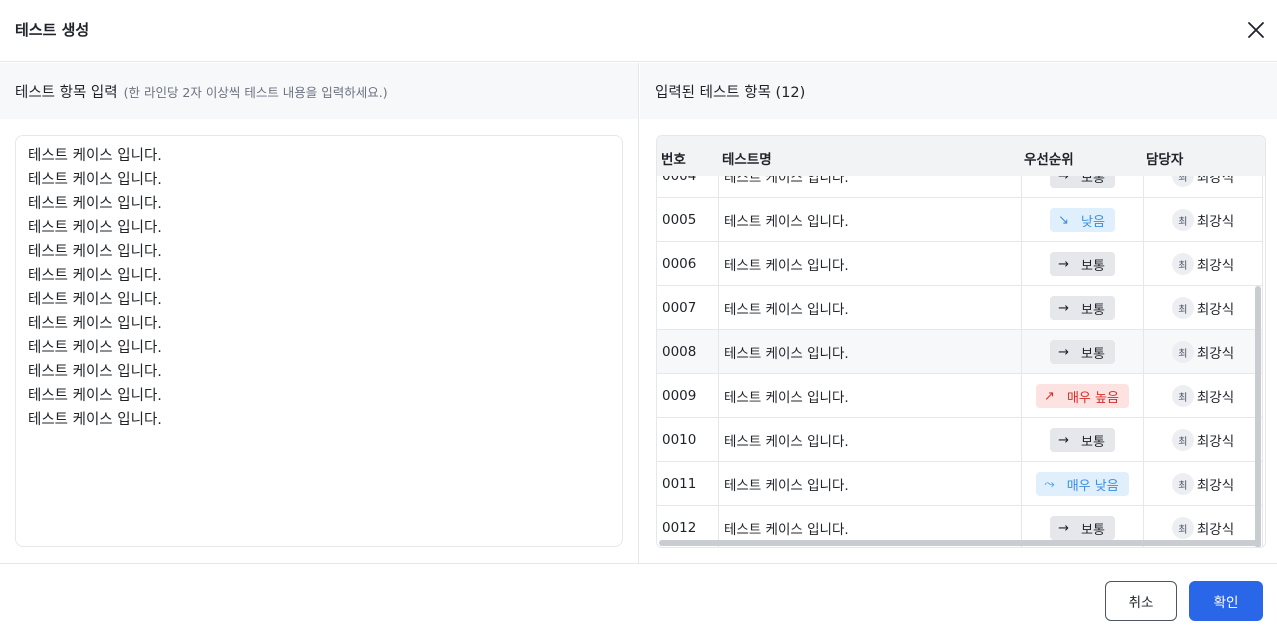 The width and height of the screenshot is (1277, 638). Describe the element at coordinates (638, 31) in the screenshot. I see `dialog-header: 테스트 생성` at that location.